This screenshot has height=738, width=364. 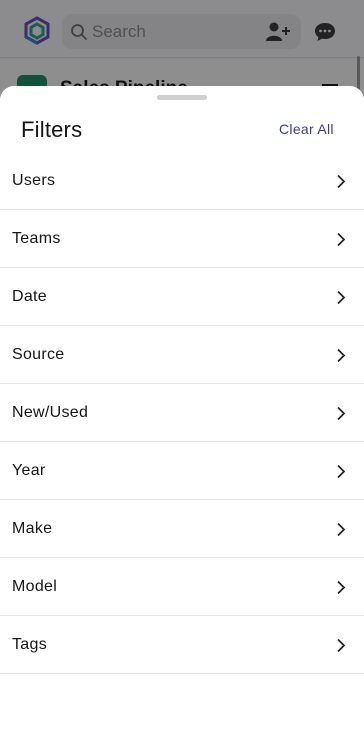 What do you see at coordinates (35, 586) in the screenshot?
I see `filter-label: Model` at bounding box center [35, 586].